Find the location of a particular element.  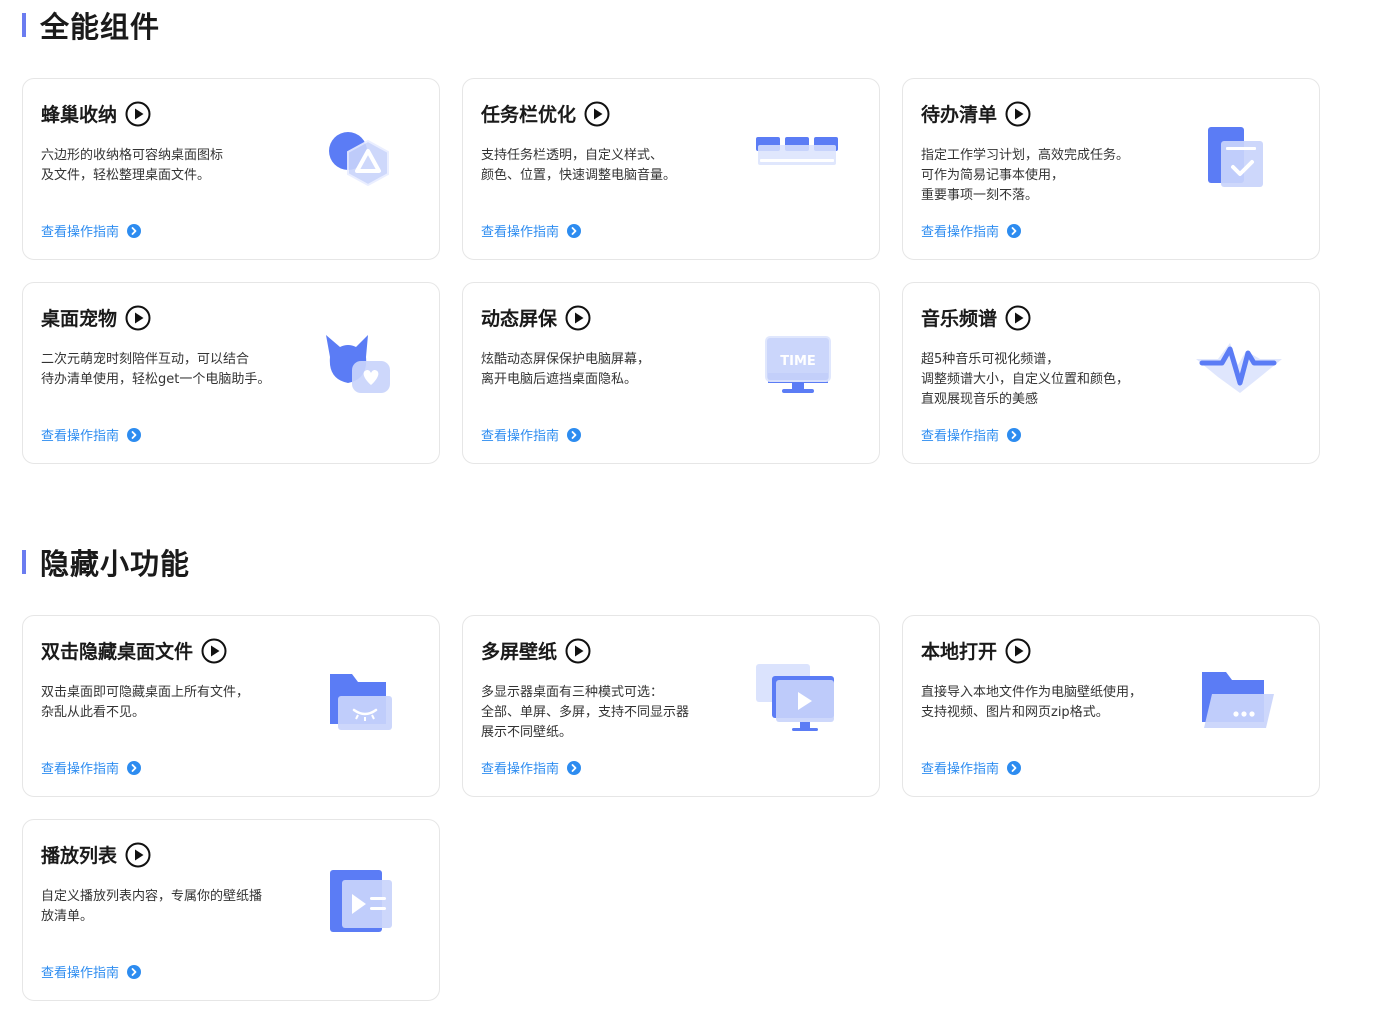

card-description: 支持任务栏透明，自定义样式、 颜色、位置，快速调整电脑音量。 is located at coordinates (616, 166).